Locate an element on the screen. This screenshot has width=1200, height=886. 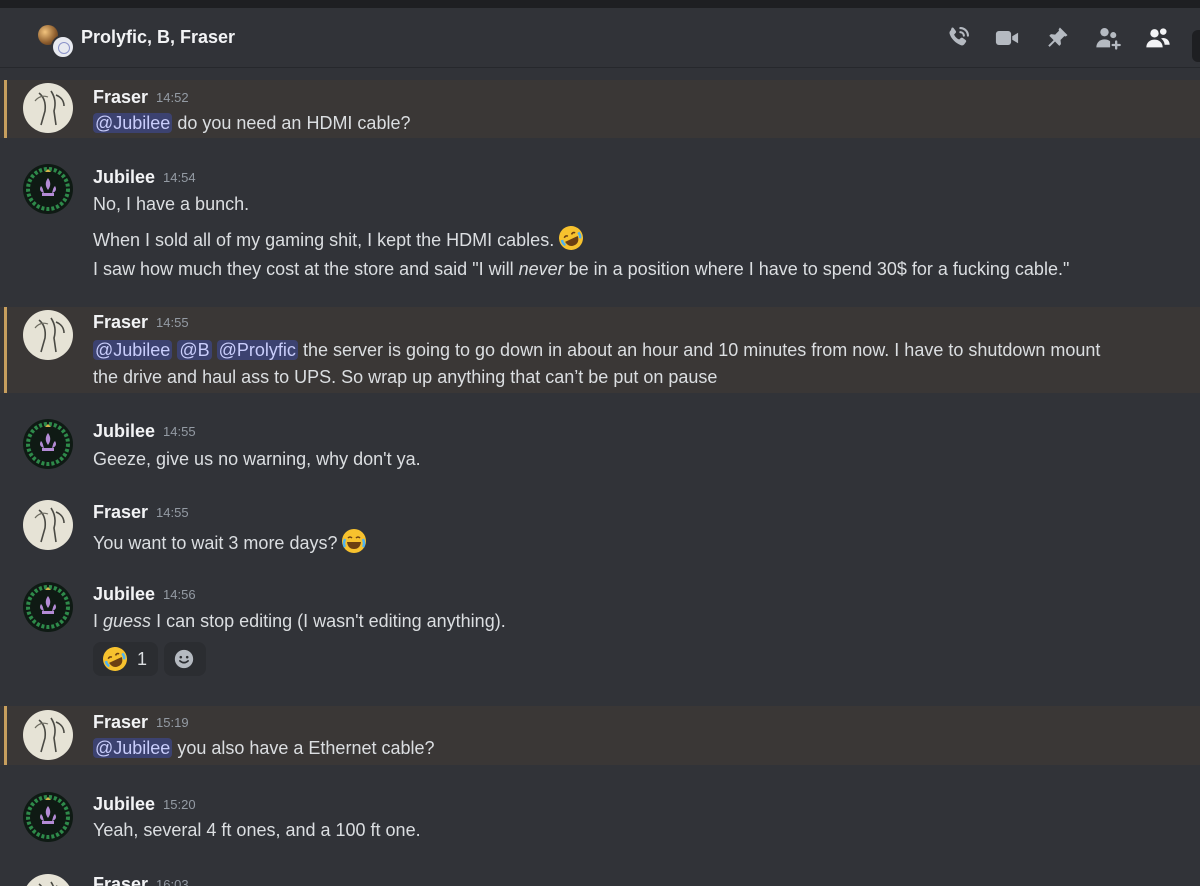
message-author: Fraser 14:52 is located at coordinates (141, 97).